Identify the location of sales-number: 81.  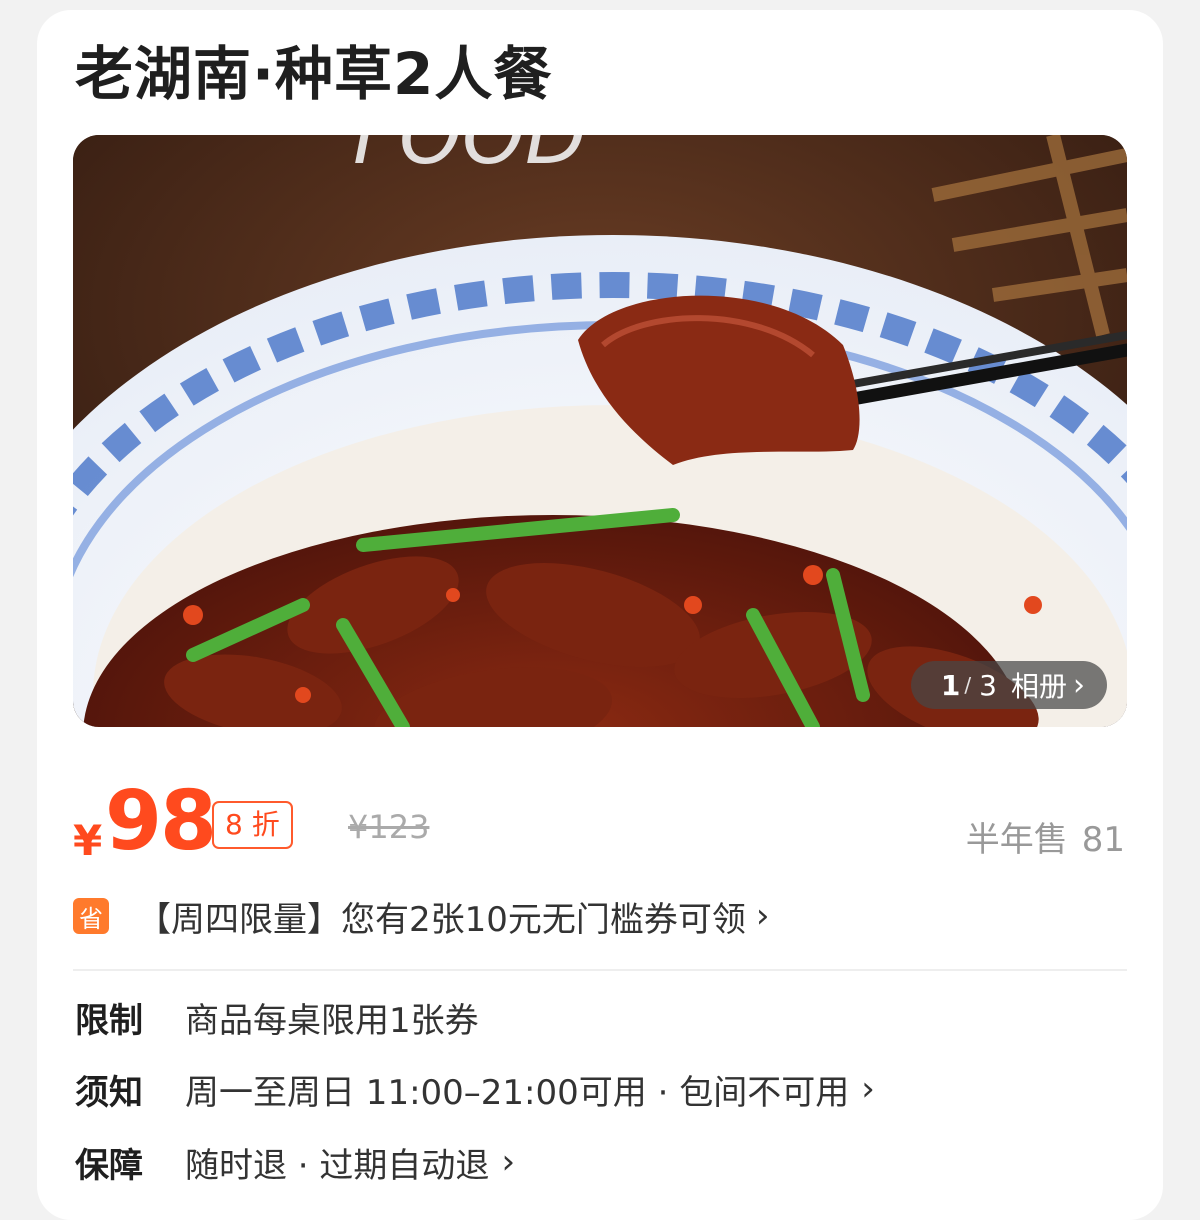
(1103, 840).